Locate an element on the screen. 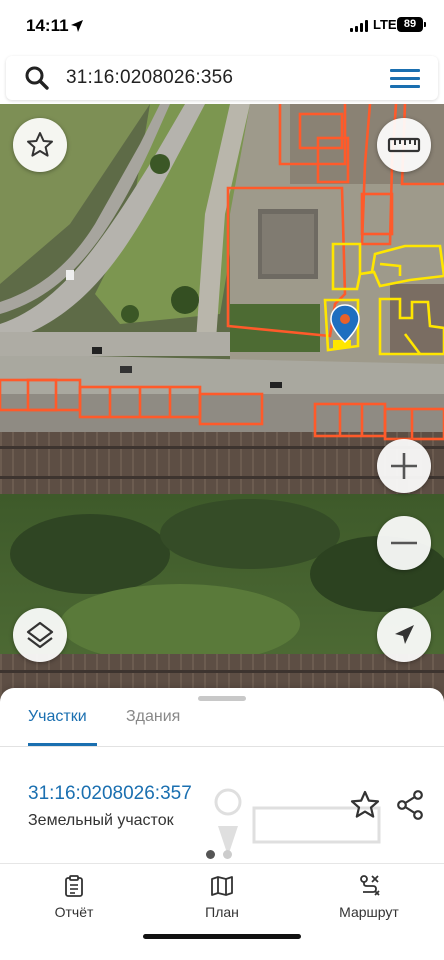 The width and height of the screenshot is (444, 960). location-arrow-icon is located at coordinates (77, 26).